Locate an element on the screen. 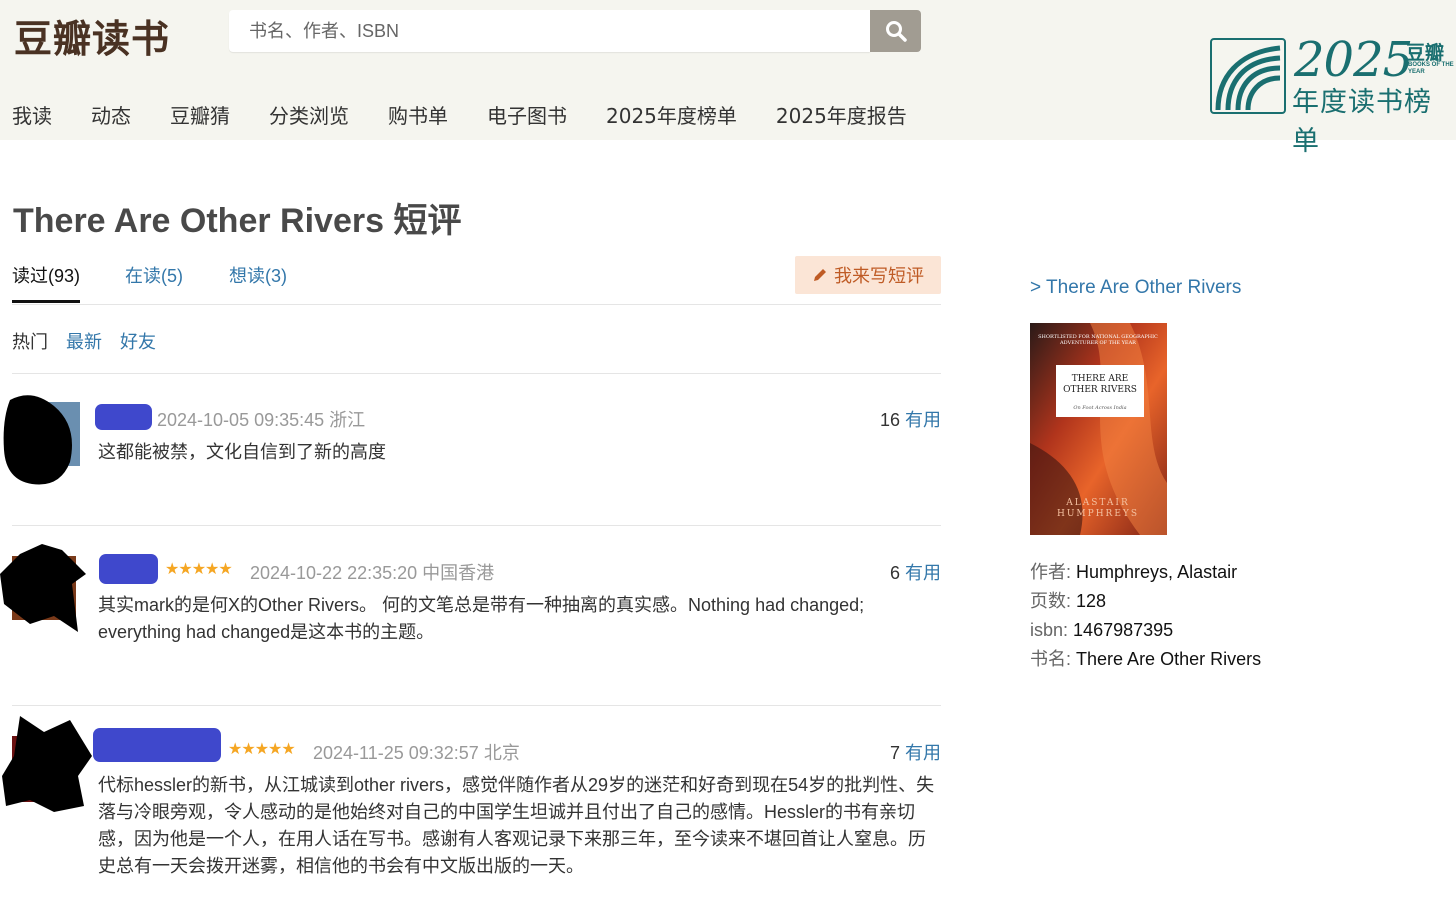 The height and width of the screenshot is (899, 1456). sort-friends: 好友 is located at coordinates (138, 341).